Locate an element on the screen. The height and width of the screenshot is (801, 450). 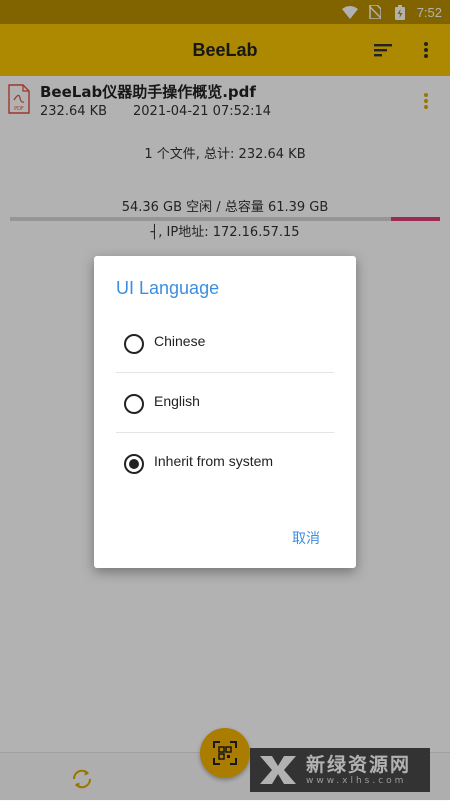
radio-dot is located at coordinates (134, 464).